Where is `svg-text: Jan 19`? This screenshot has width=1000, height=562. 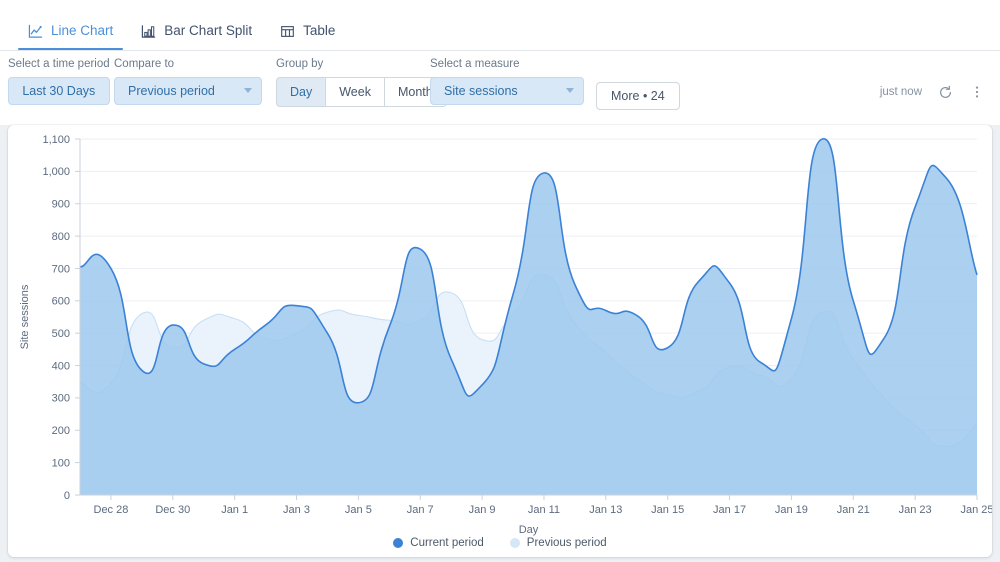
svg-text: Jan 19 is located at coordinates (791, 510).